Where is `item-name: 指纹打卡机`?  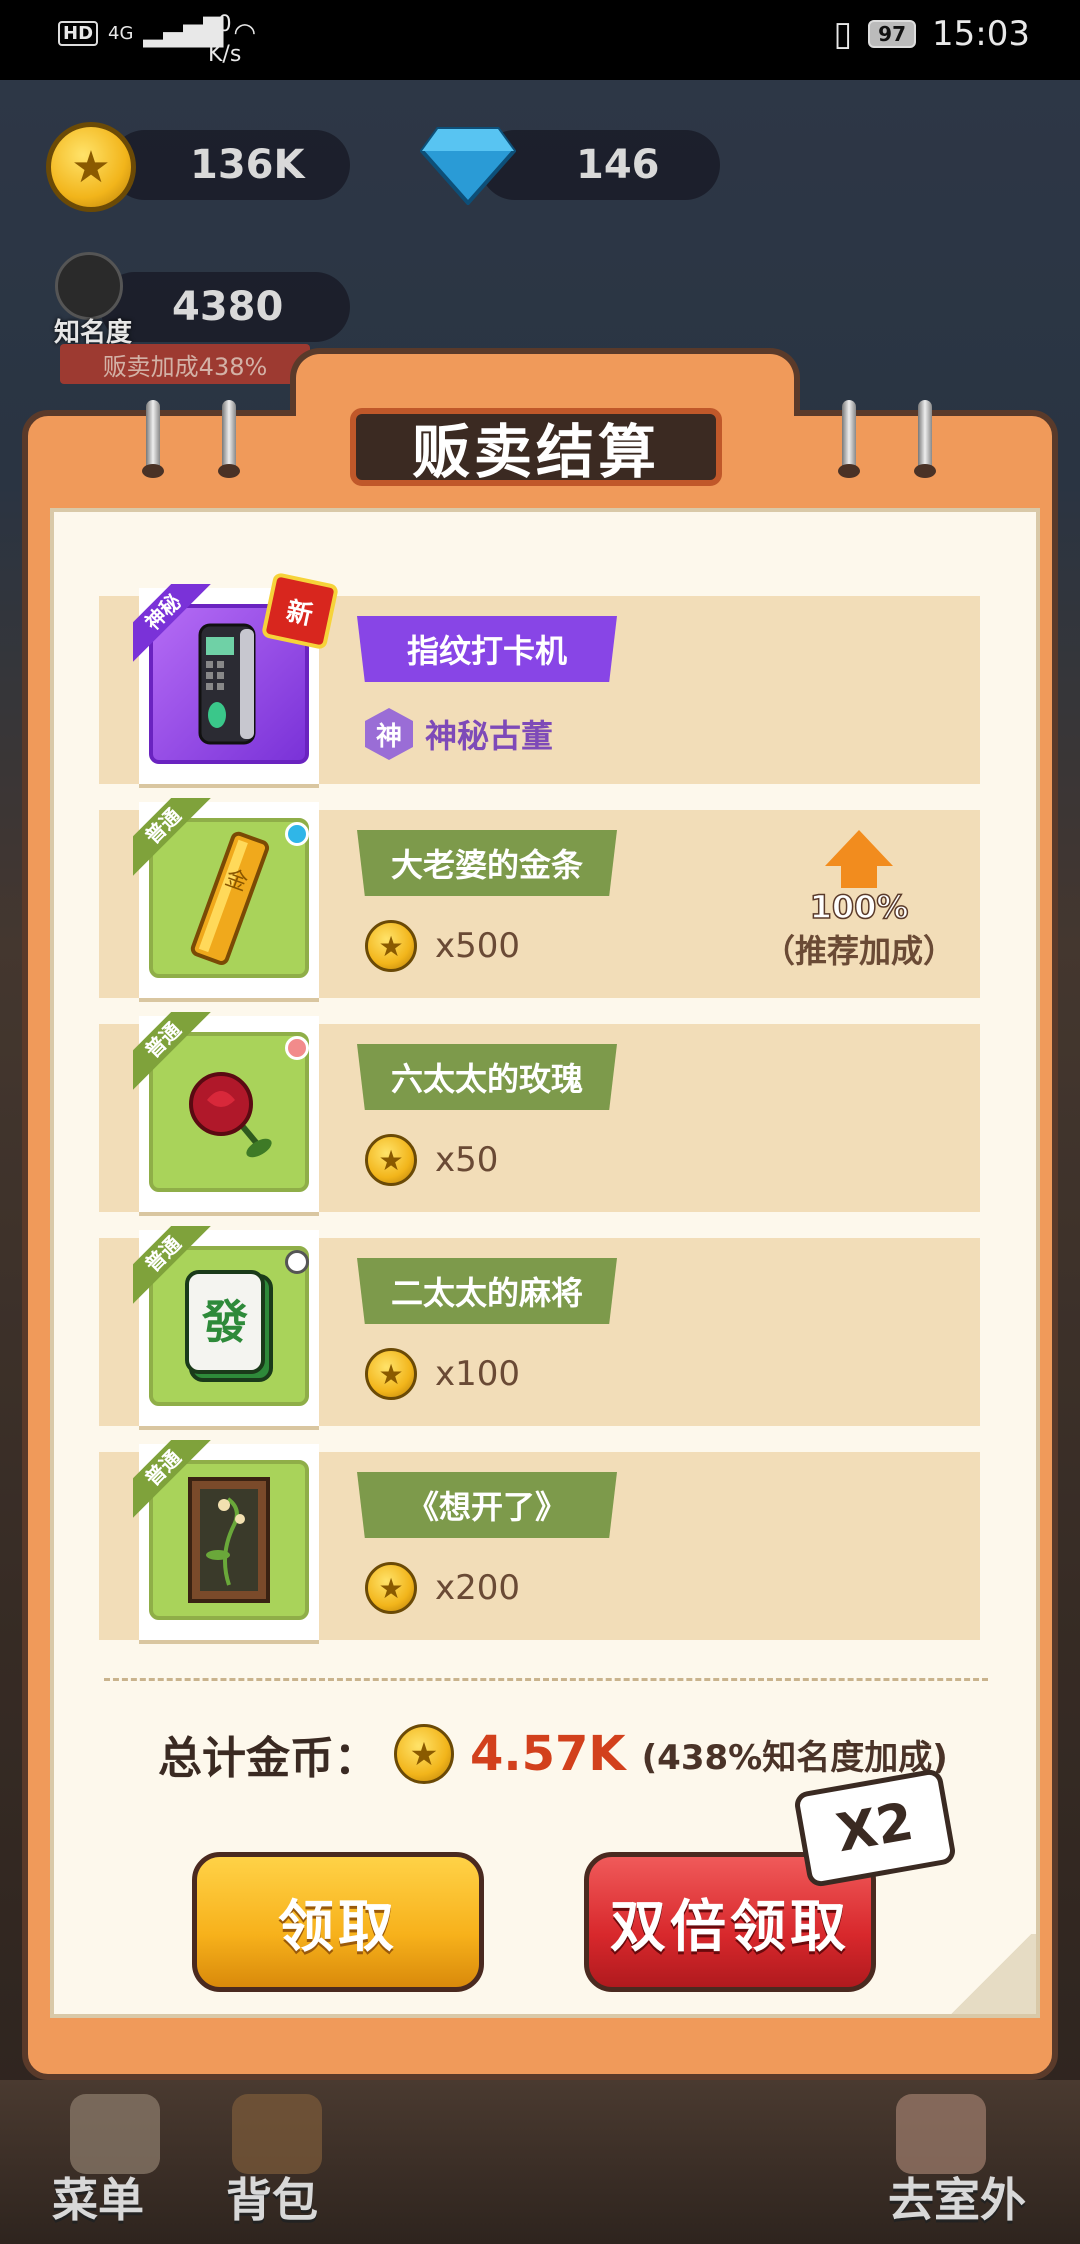
item-name: 指纹打卡机 is located at coordinates (487, 649).